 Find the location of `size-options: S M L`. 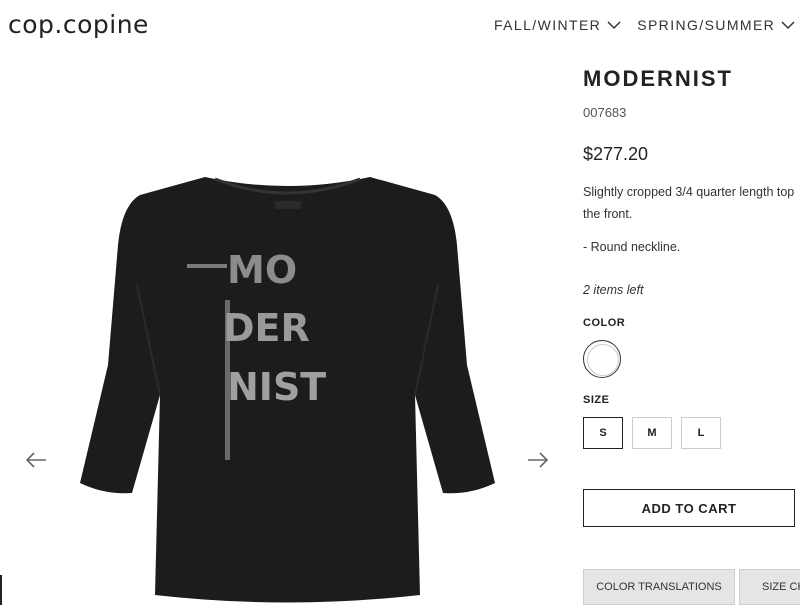

size-options: S M L is located at coordinates (652, 433).